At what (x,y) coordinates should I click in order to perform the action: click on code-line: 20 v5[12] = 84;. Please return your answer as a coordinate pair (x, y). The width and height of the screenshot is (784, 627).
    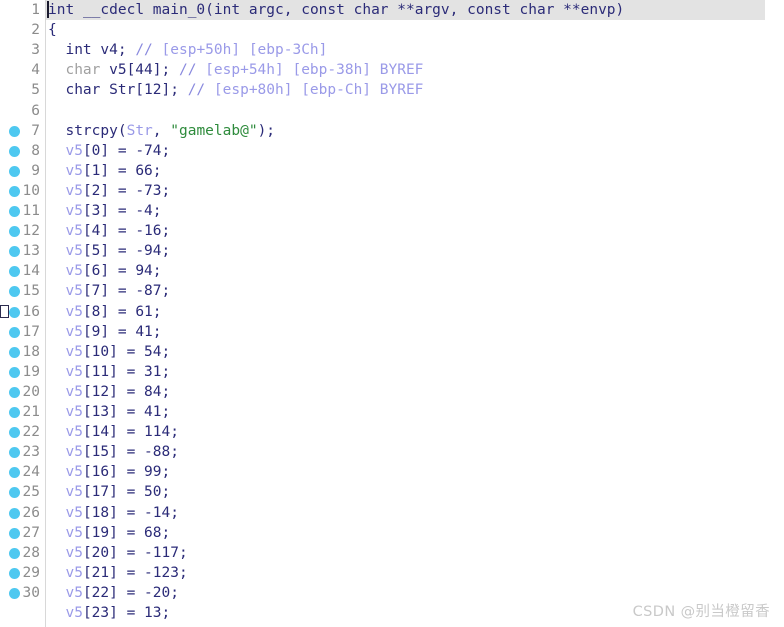
    Looking at the image, I should click on (392, 392).